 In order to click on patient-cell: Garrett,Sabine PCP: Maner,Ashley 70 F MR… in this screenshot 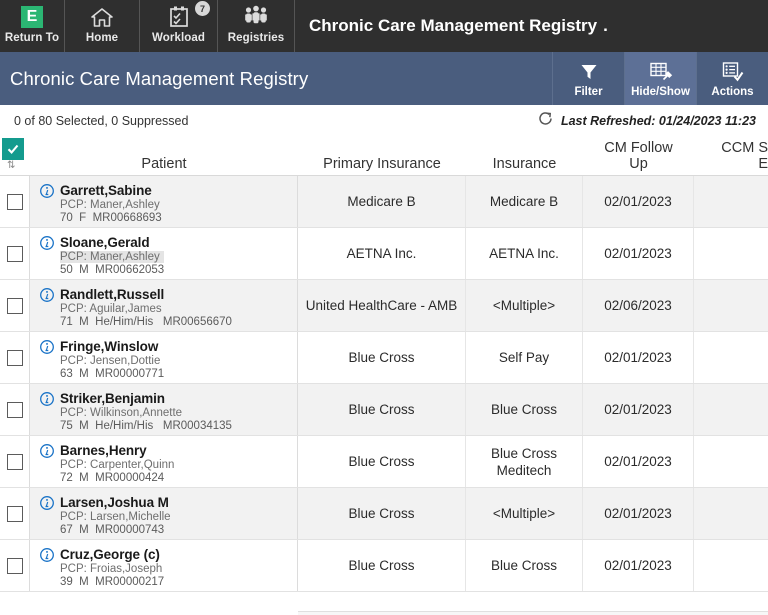, I will do `click(164, 201)`.